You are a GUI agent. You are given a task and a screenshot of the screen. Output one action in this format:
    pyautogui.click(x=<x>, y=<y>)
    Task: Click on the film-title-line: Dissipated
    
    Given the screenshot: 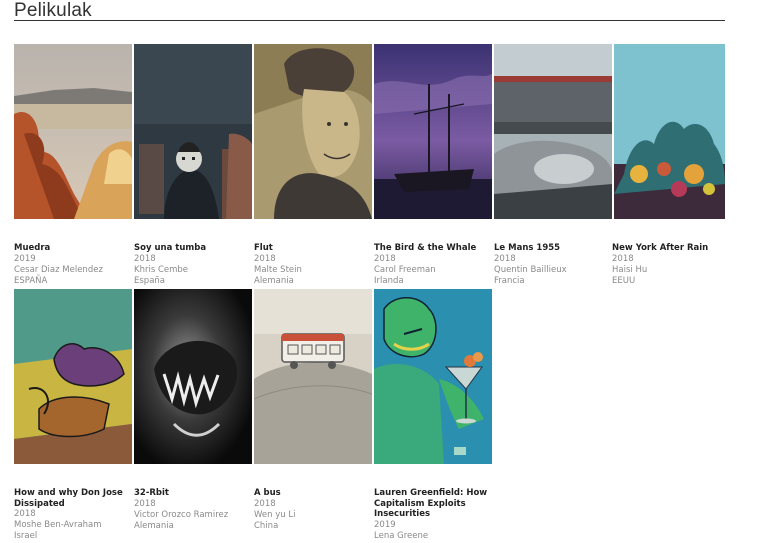 What is the action you would take?
    pyautogui.click(x=73, y=504)
    